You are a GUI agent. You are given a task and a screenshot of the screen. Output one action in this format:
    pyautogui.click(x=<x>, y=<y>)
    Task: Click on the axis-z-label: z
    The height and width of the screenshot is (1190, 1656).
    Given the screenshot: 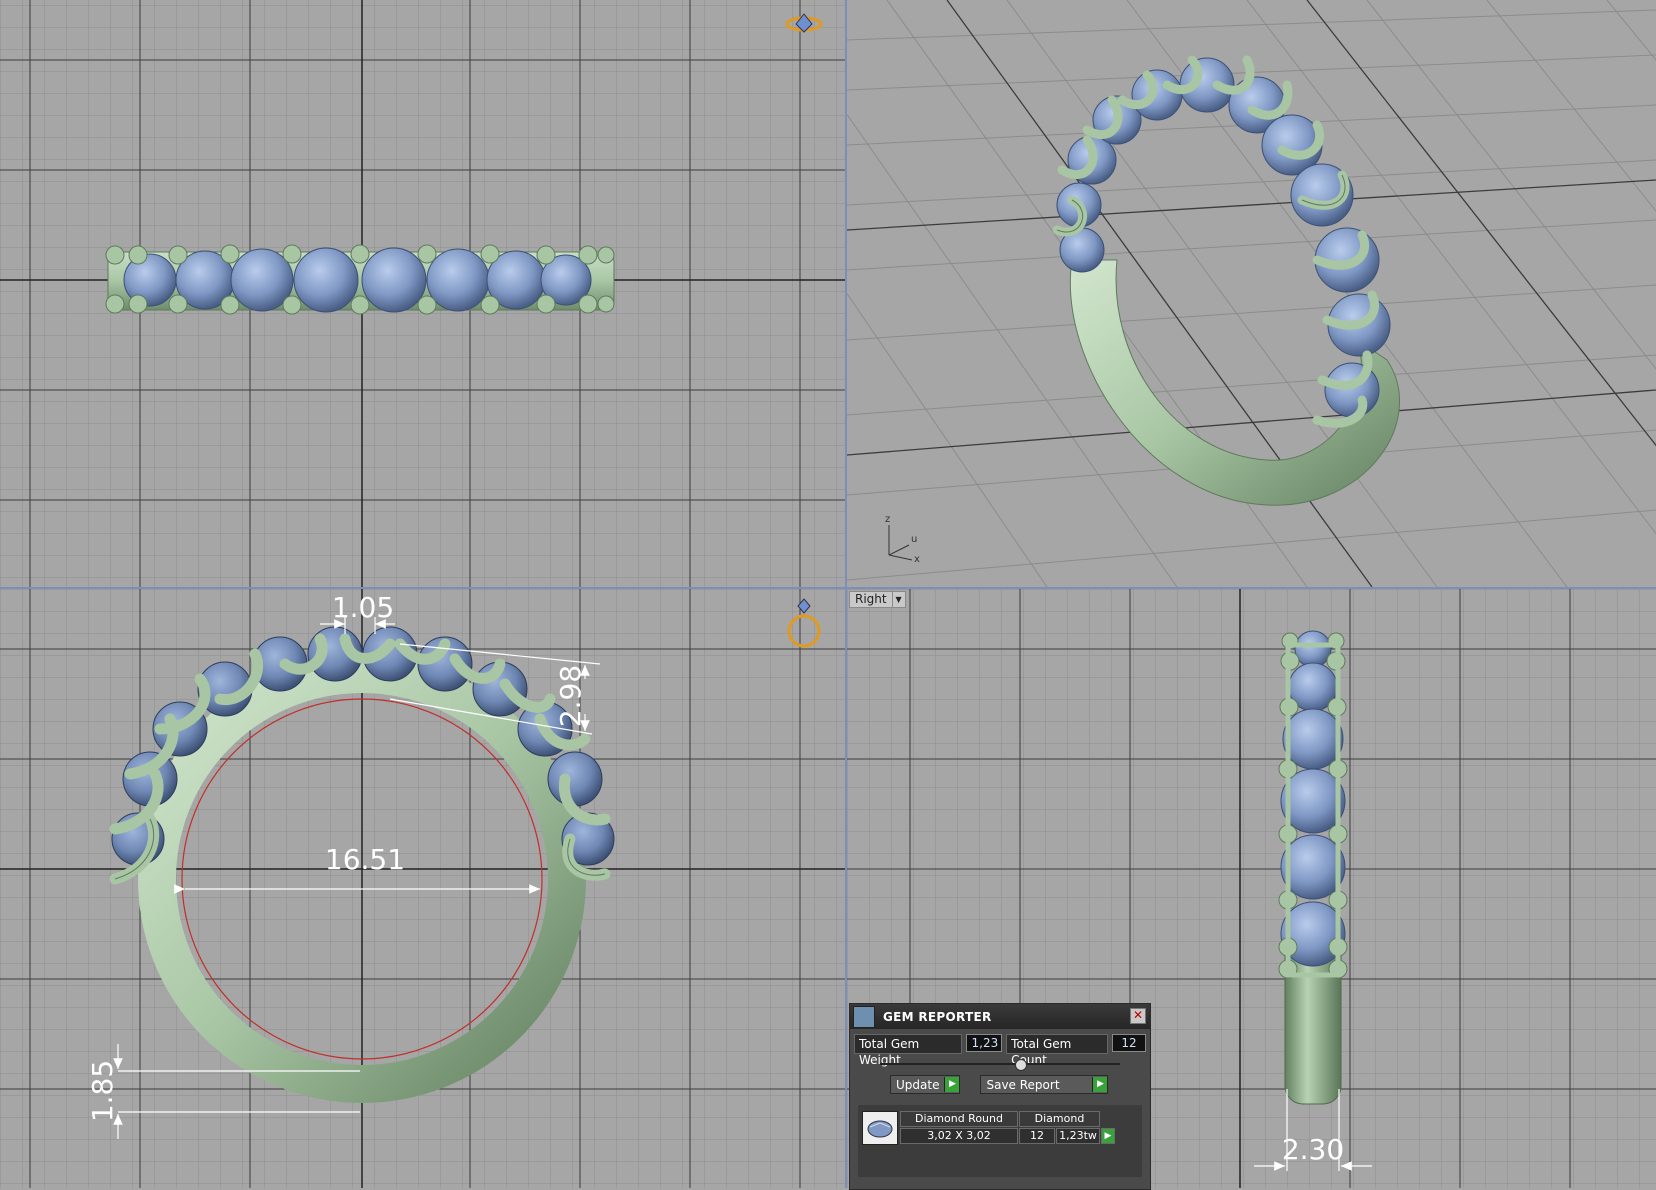 What is the action you would take?
    pyautogui.click(x=887, y=519)
    